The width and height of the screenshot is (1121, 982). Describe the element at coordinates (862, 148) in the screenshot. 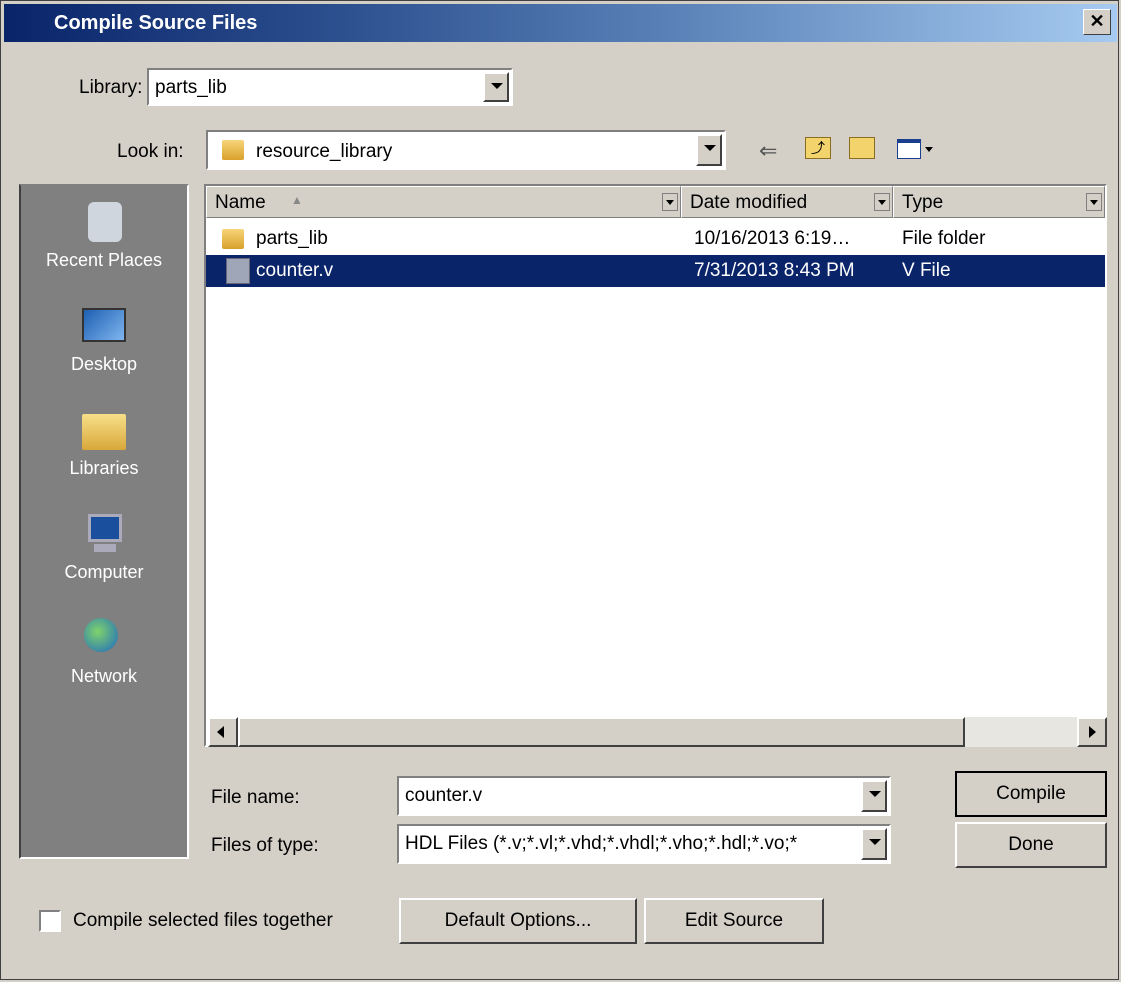

I see `new-folder-icon` at that location.